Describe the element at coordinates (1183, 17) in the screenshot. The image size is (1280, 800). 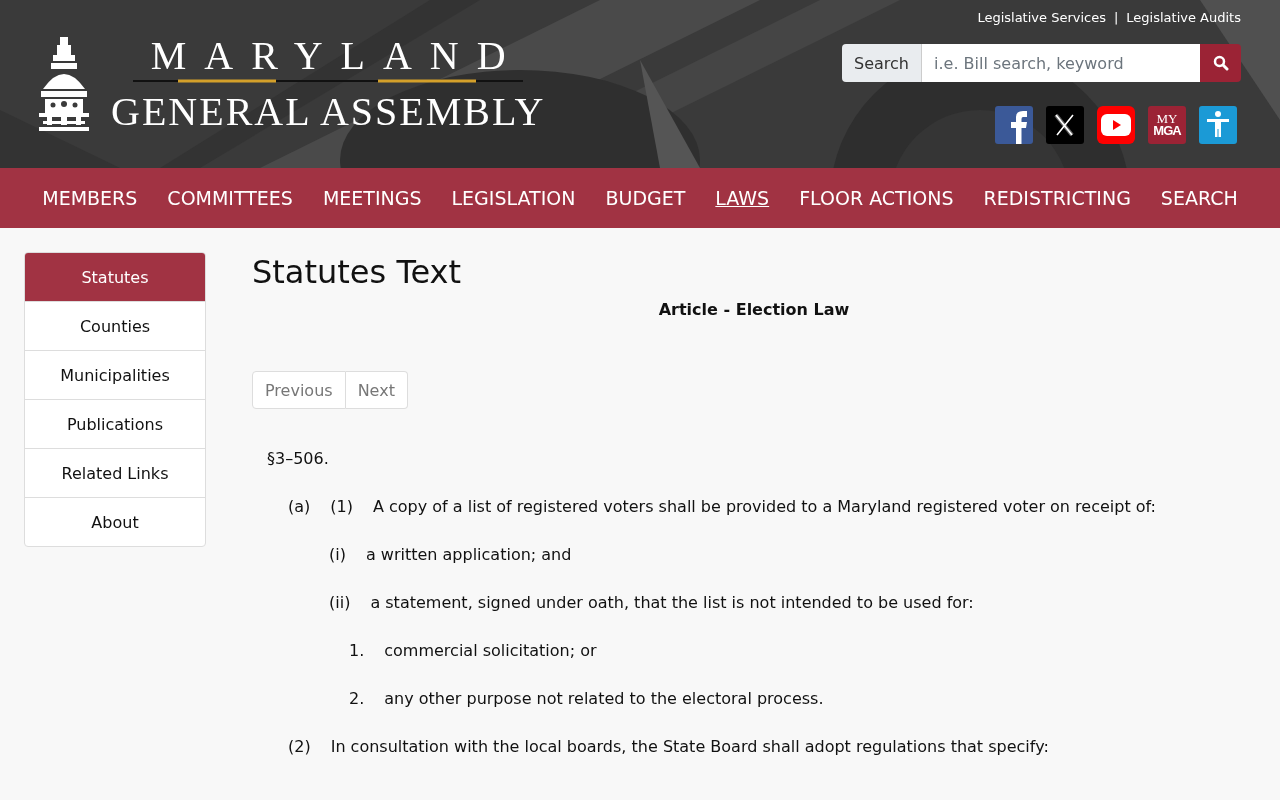
I see `header-link: Legislative Audits` at that location.